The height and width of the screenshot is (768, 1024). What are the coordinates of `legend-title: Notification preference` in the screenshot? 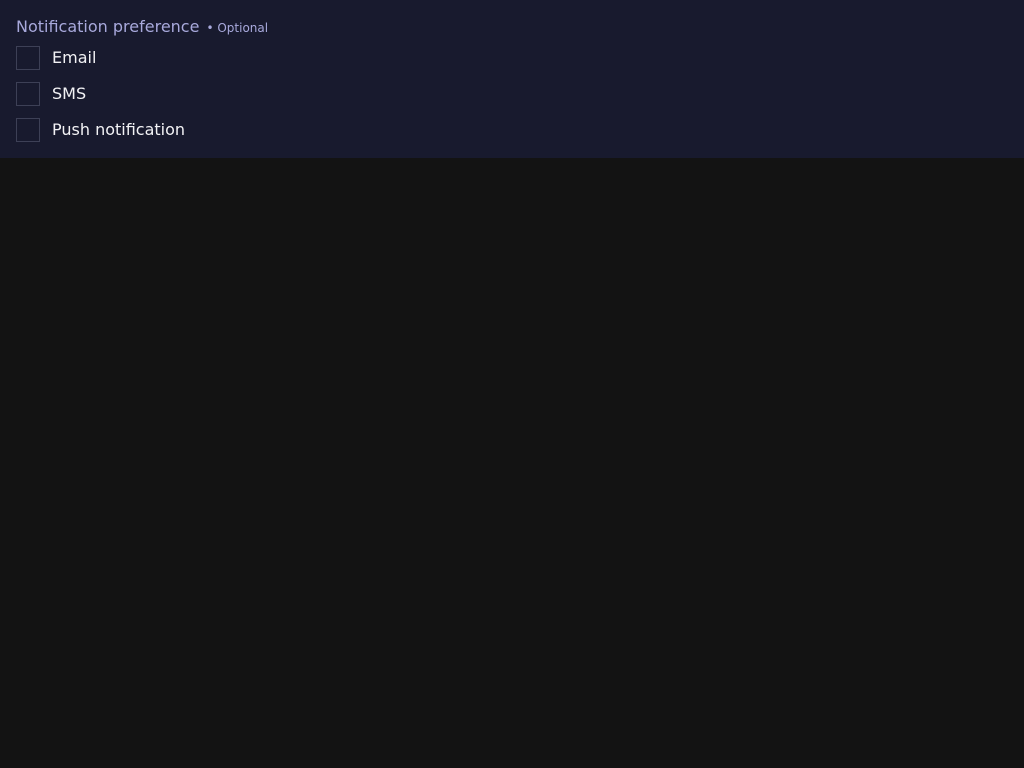 It's located at (108, 26).